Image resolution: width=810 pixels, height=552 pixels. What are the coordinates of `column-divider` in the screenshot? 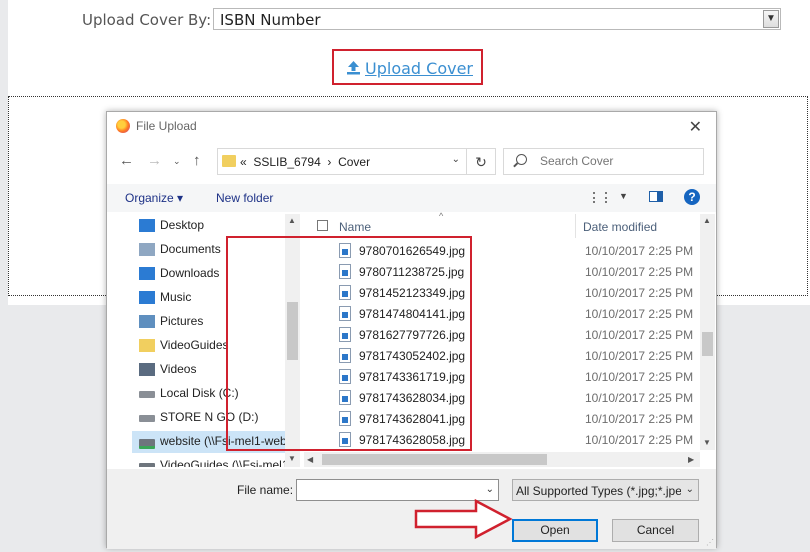 It's located at (575, 226).